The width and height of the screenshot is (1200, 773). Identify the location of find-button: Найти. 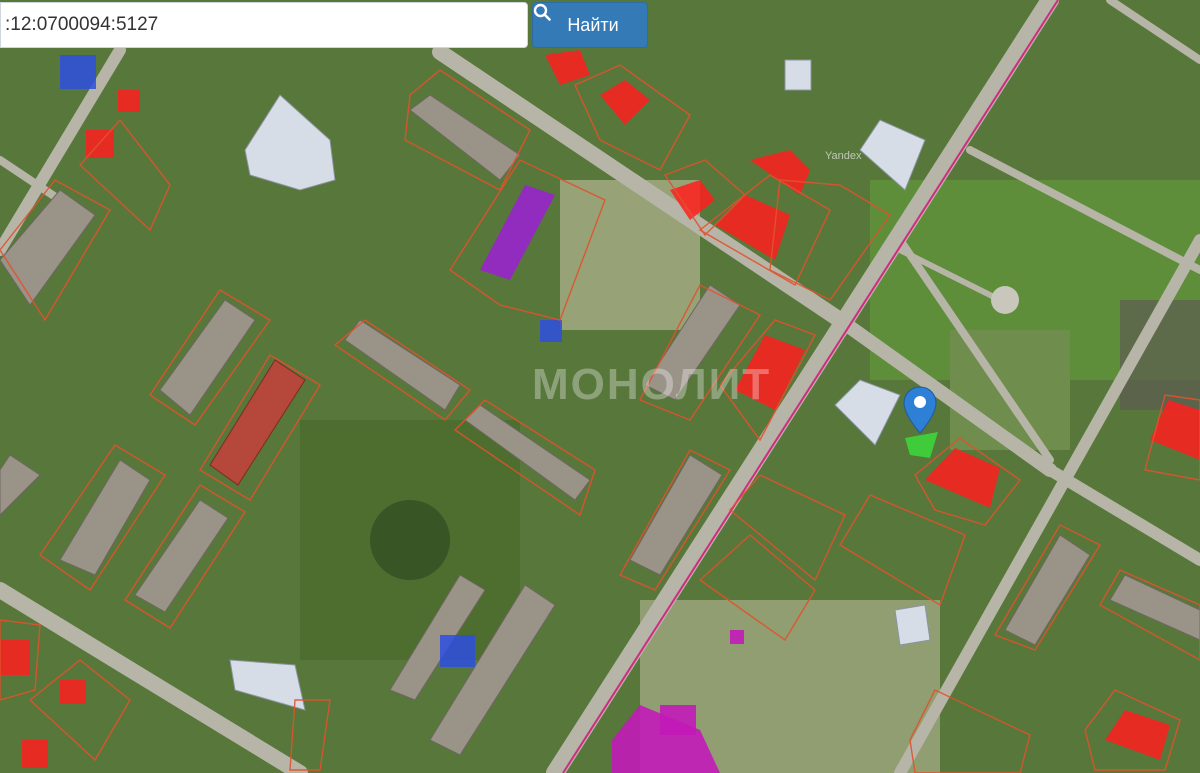
(590, 25).